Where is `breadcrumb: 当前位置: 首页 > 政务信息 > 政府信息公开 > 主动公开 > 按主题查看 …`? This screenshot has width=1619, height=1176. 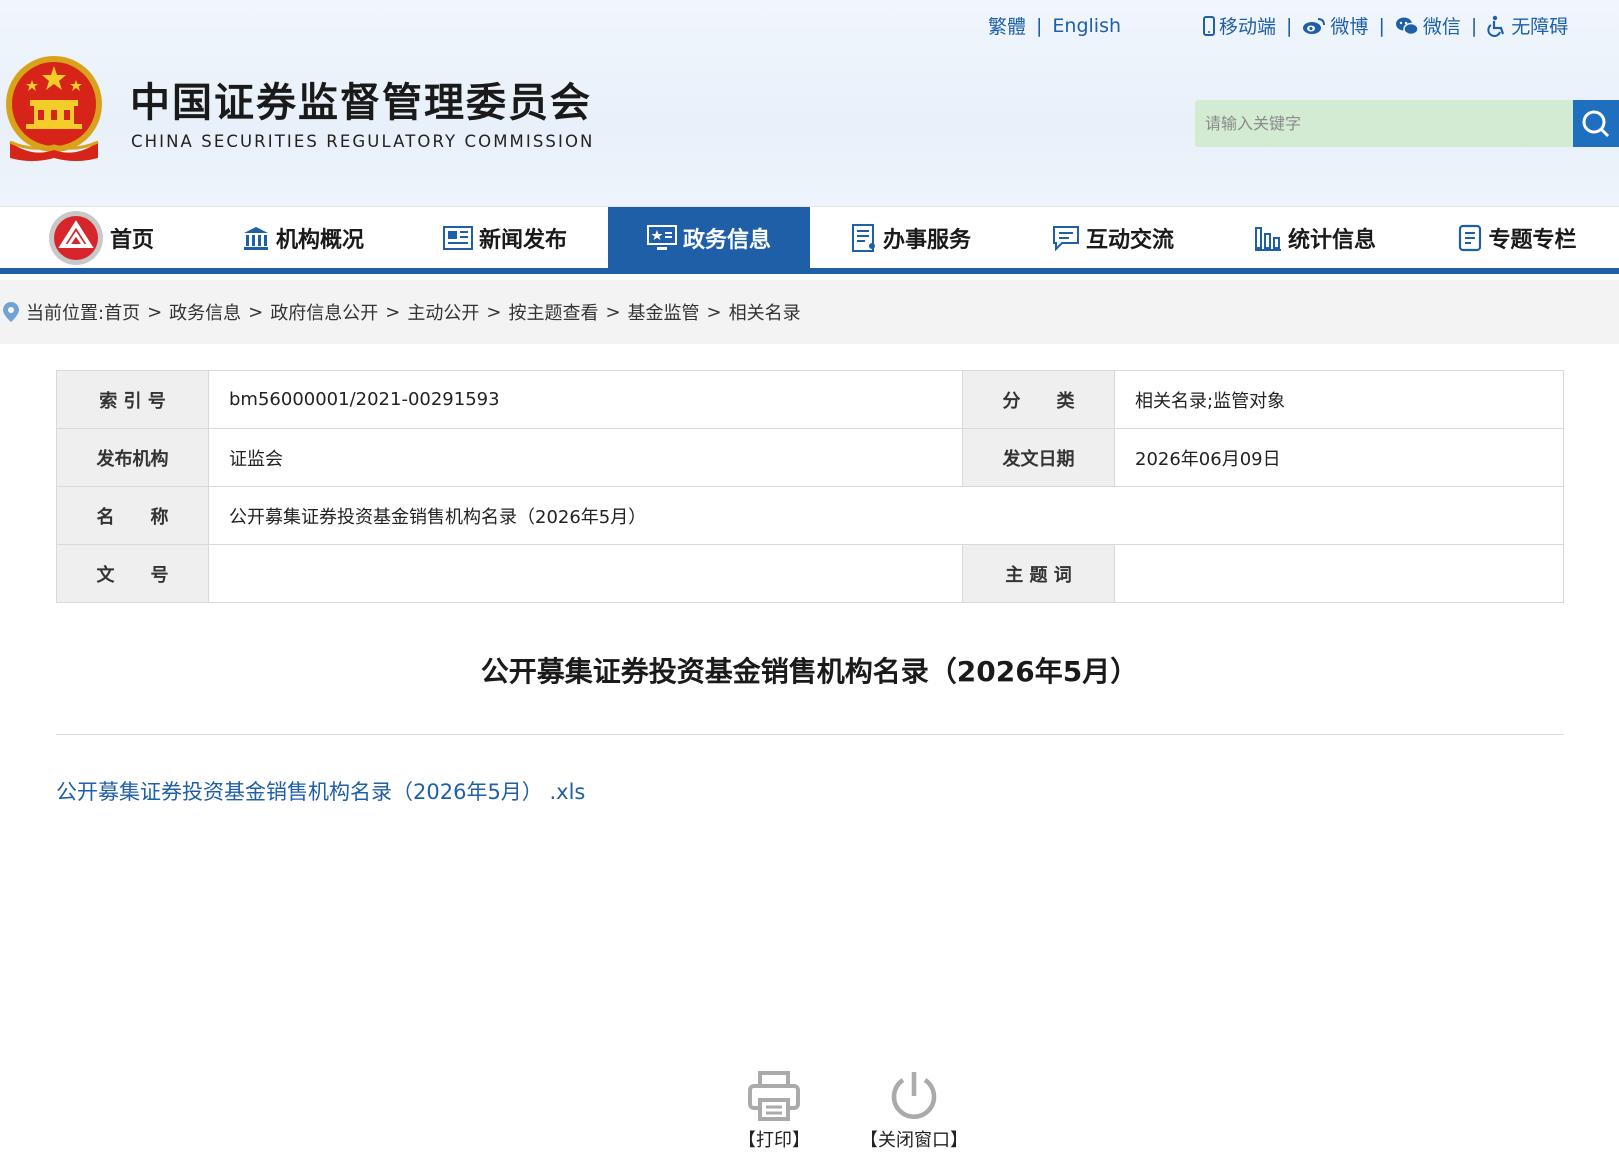
breadcrumb: 当前位置: 首页 > 政务信息 > 政府信息公开 > 主动公开 > 按主题查看 … is located at coordinates (809, 312).